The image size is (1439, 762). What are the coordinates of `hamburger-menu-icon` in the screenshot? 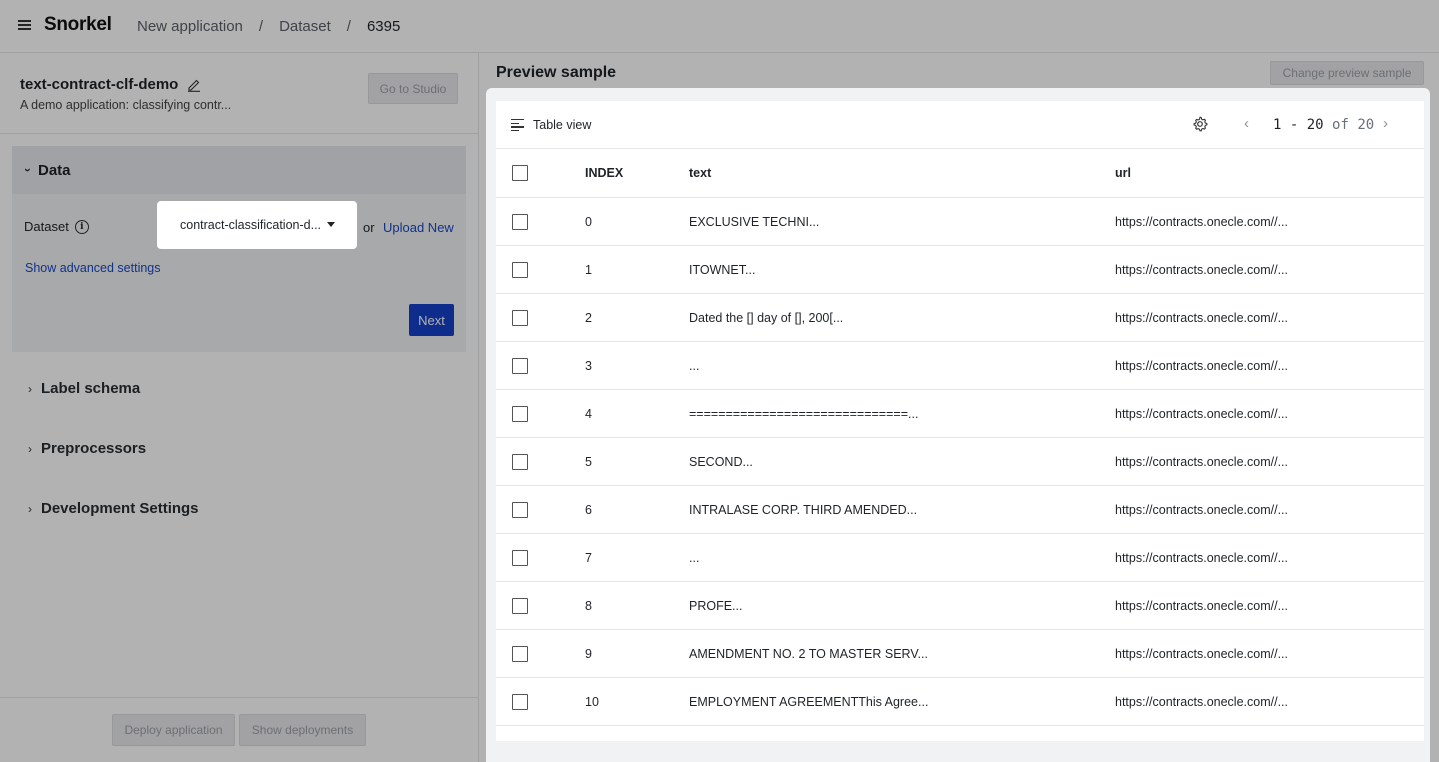 It's located at (24, 26).